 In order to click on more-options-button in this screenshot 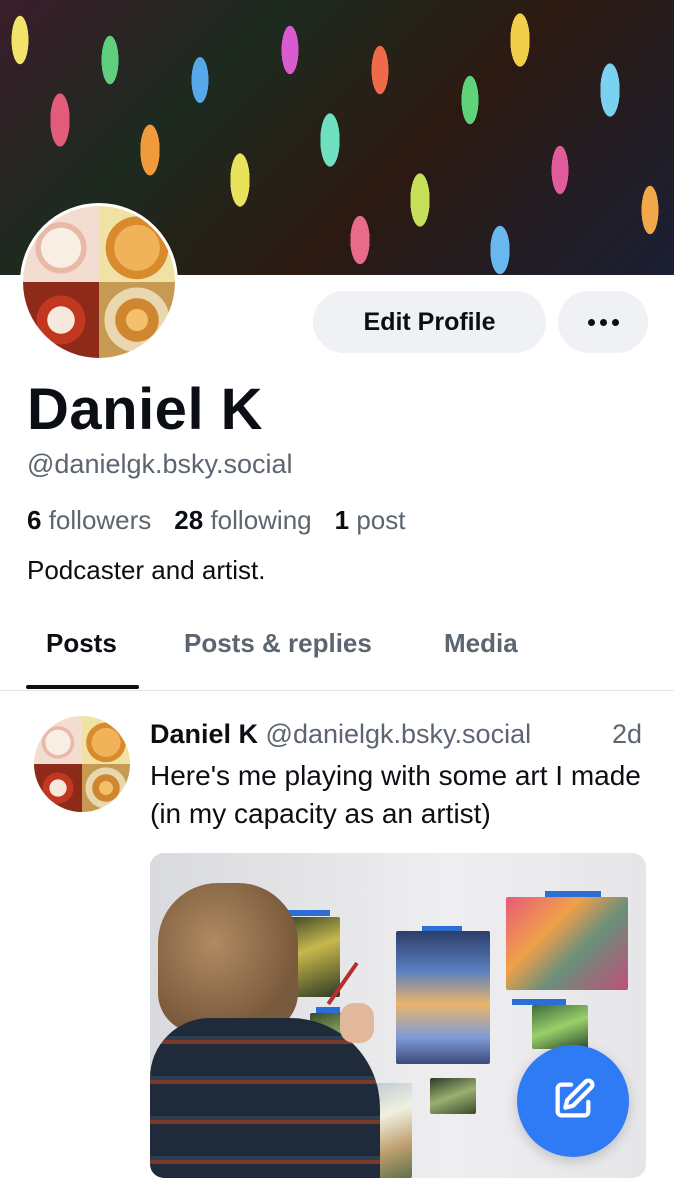, I will do `click(603, 322)`.